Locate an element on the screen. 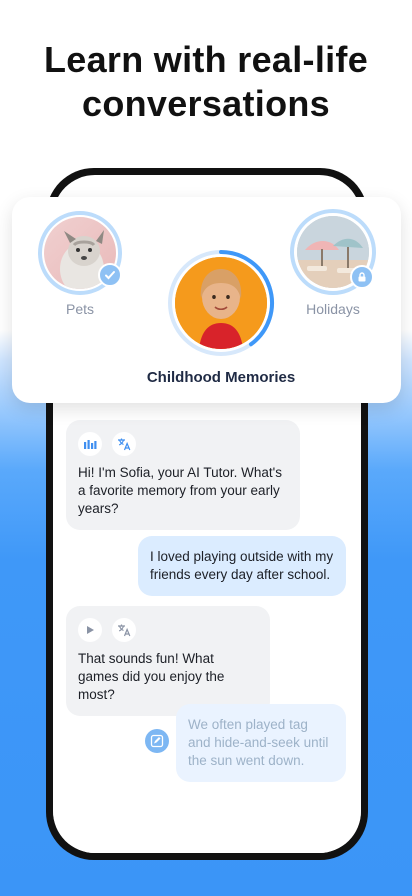  lock-icon is located at coordinates (362, 277).